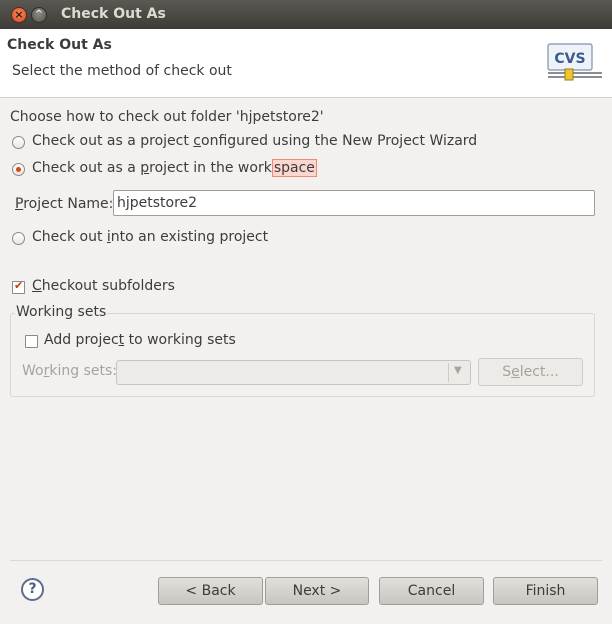 The width and height of the screenshot is (612, 624). I want to click on combo-divider, so click(448, 372).